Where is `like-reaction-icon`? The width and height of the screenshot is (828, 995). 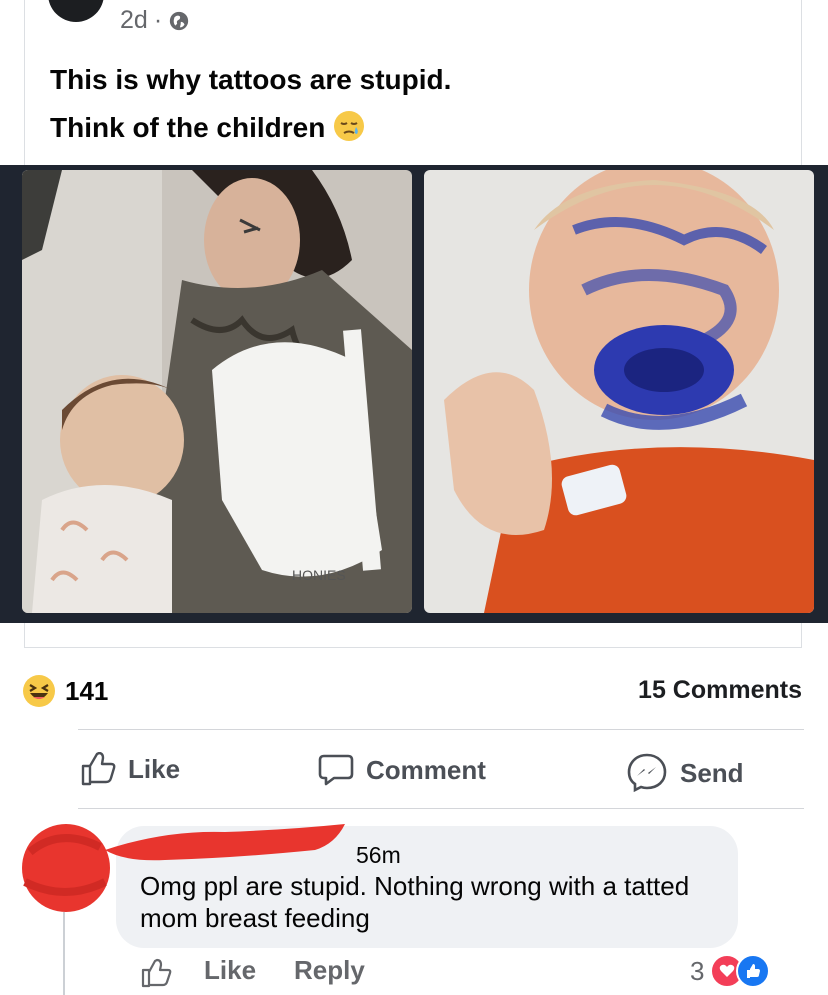
like-reaction-icon is located at coordinates (753, 971).